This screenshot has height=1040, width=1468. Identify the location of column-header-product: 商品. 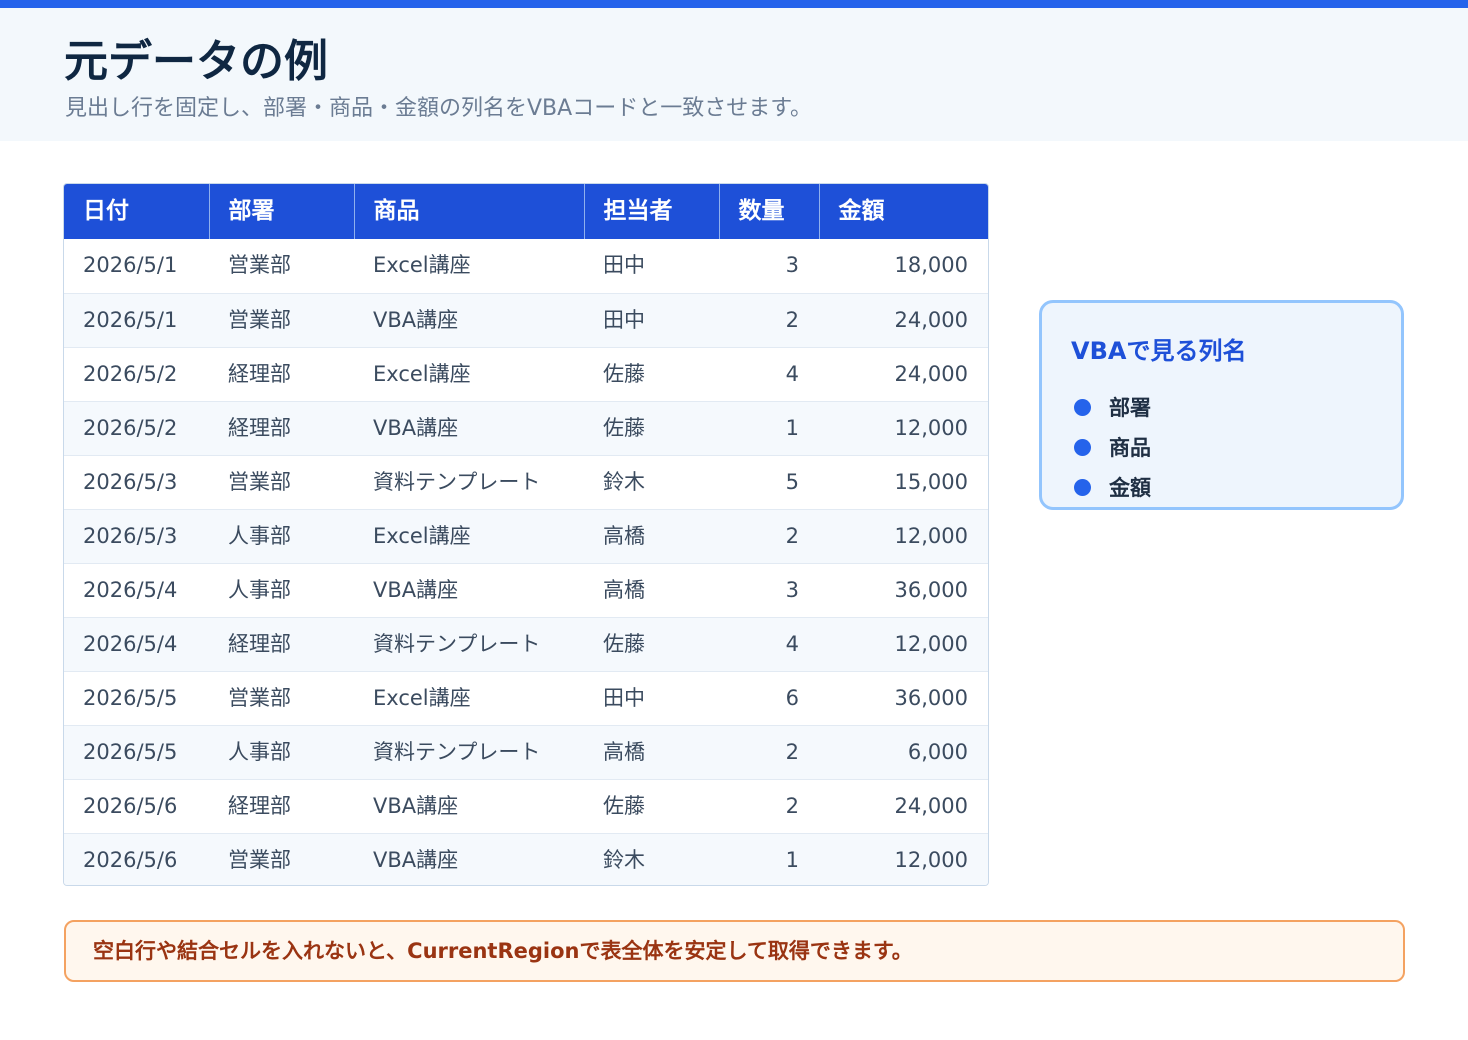
(468, 211).